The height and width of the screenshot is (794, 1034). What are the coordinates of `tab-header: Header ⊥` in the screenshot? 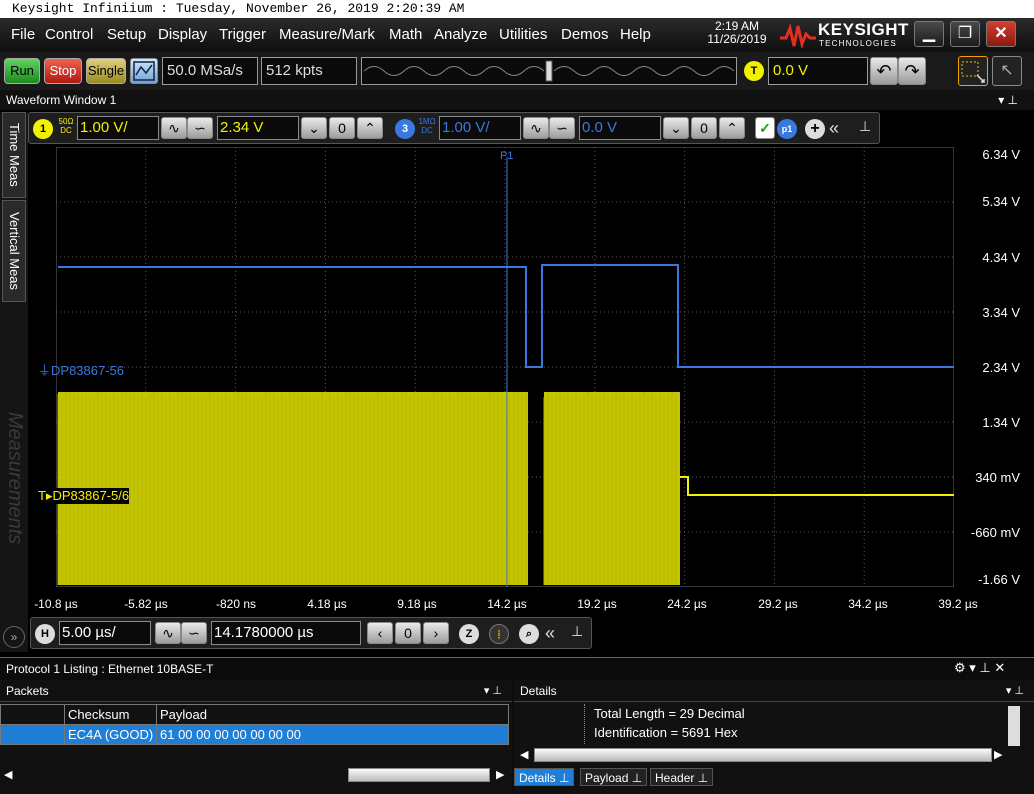 It's located at (682, 777).